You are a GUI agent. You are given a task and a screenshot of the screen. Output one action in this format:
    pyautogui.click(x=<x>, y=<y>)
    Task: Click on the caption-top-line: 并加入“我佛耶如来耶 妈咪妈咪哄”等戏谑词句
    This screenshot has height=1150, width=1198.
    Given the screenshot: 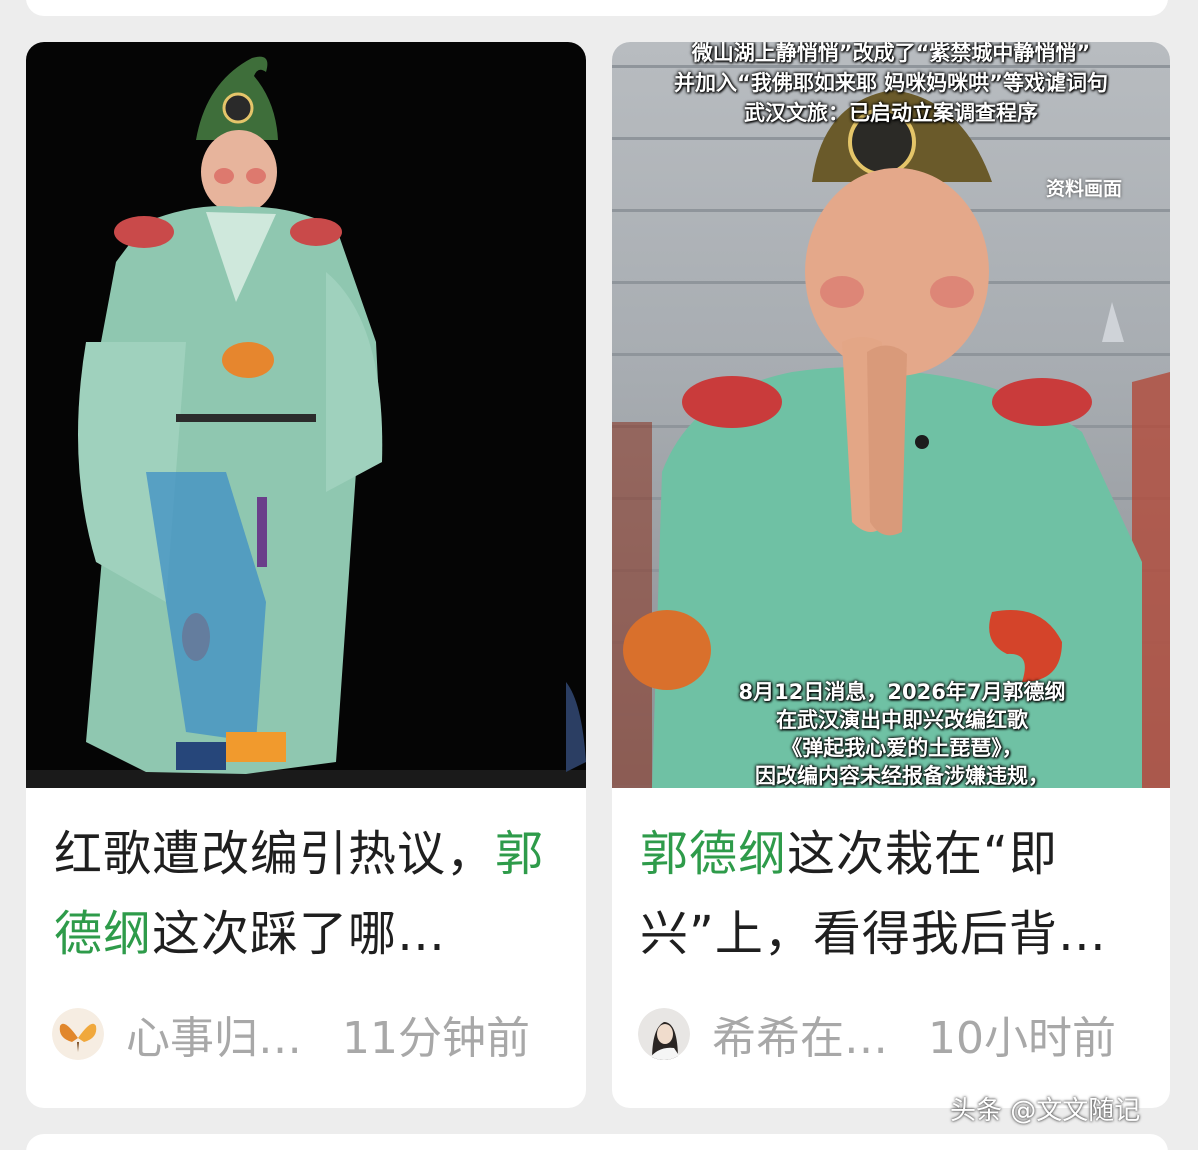 What is the action you would take?
    pyautogui.click(x=891, y=83)
    